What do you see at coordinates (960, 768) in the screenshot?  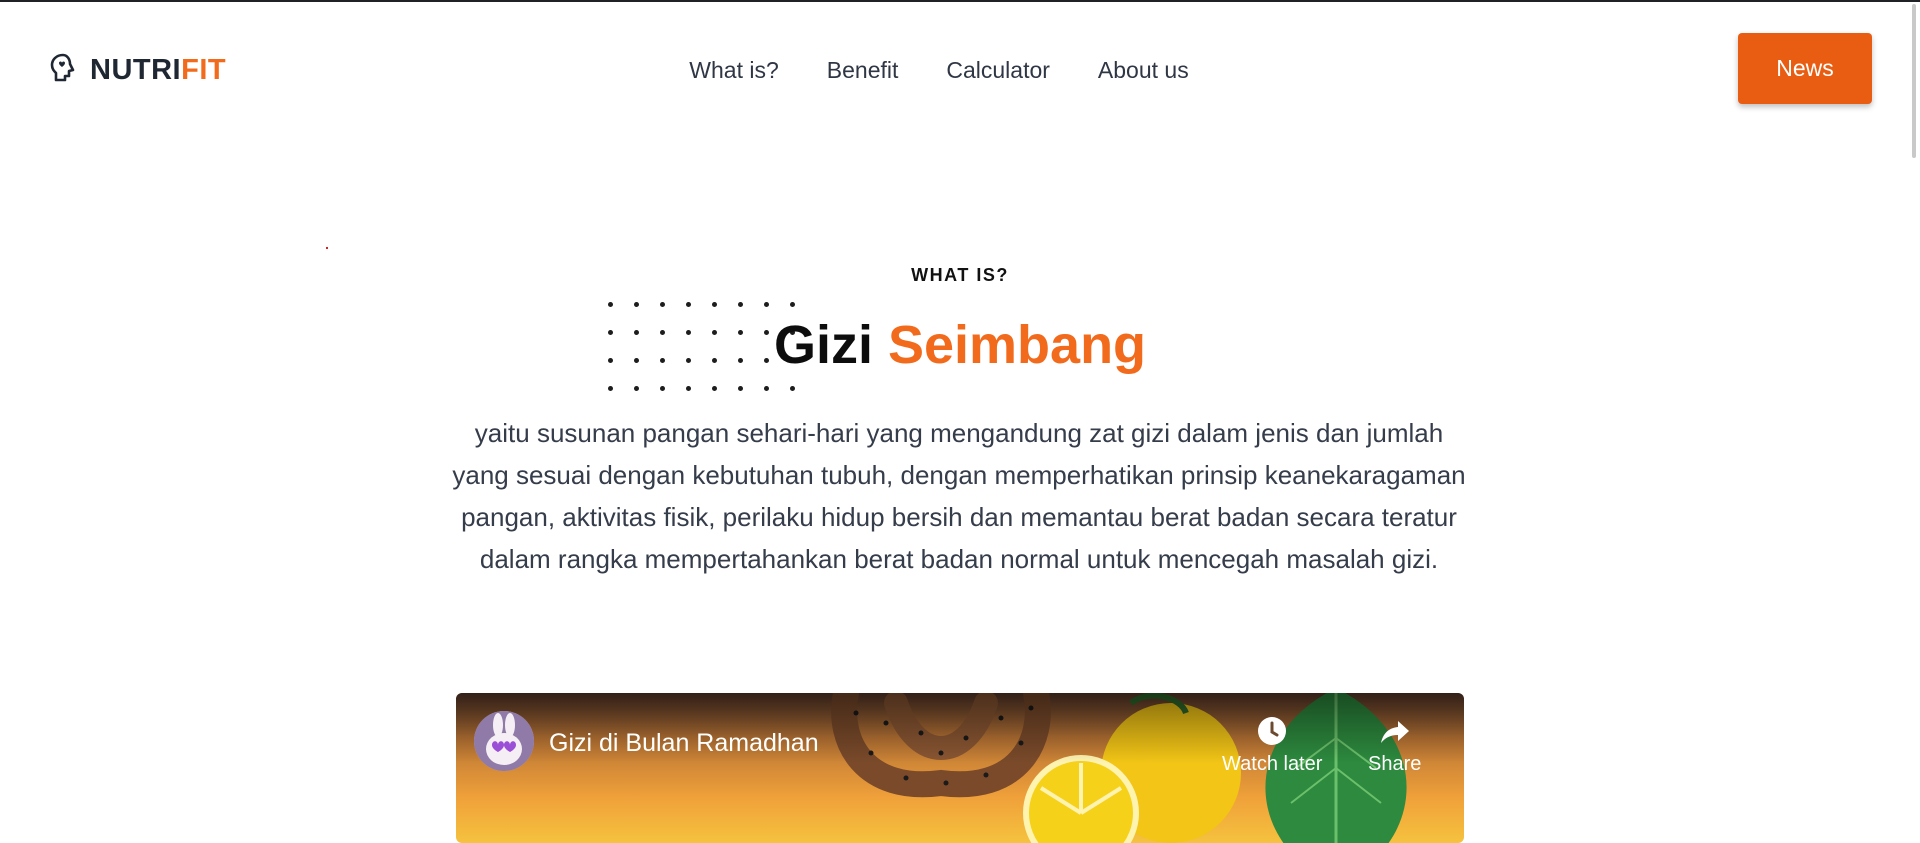 I see `video-player: Gizi di Bulan Ramadhan Watch later Share` at bounding box center [960, 768].